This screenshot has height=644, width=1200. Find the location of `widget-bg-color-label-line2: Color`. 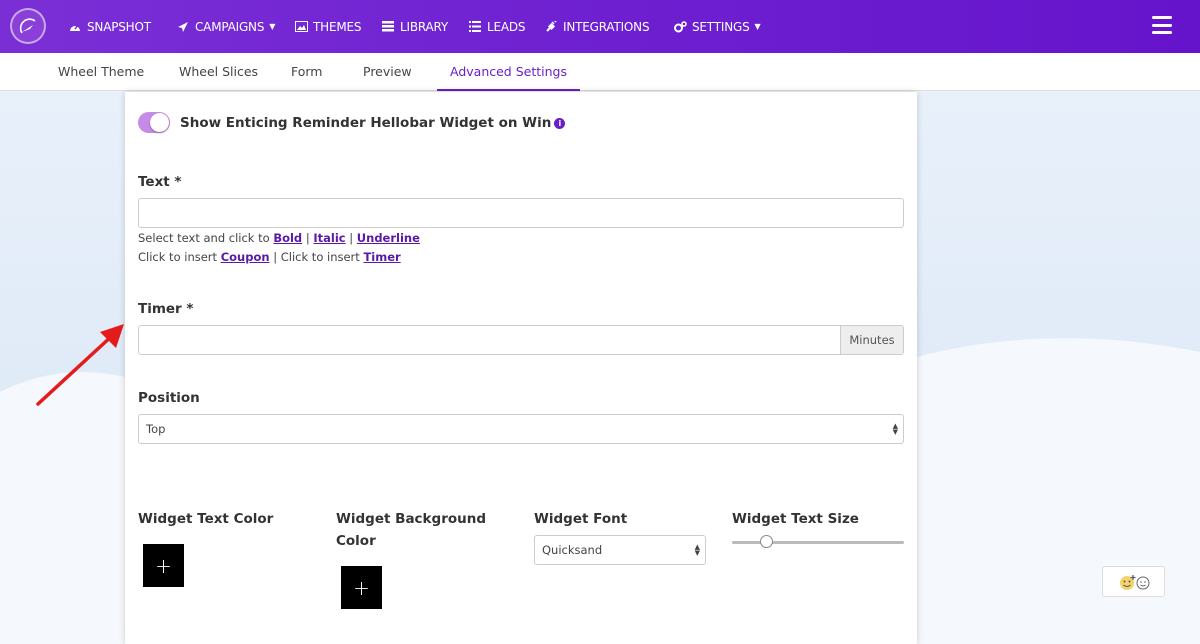

widget-bg-color-label-line2: Color is located at coordinates (356, 541).